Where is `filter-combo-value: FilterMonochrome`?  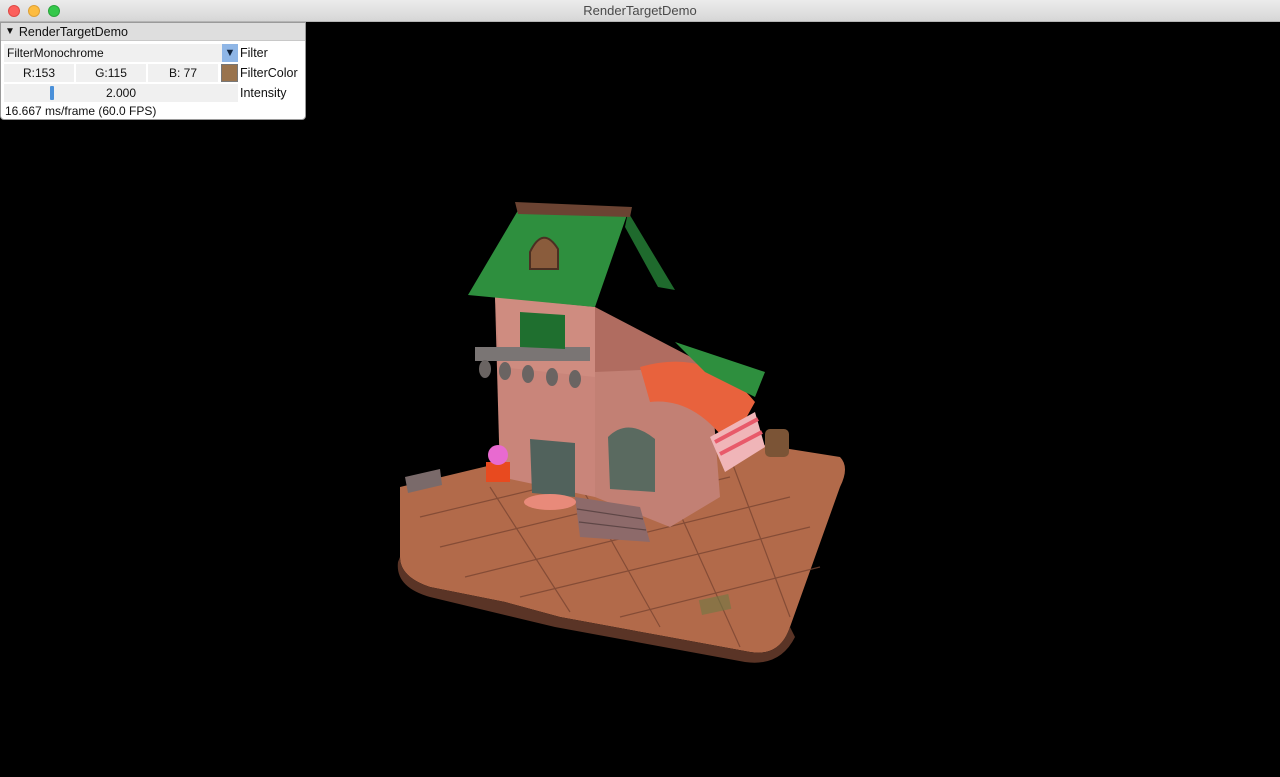
filter-combo-value: FilterMonochrome is located at coordinates (55, 53).